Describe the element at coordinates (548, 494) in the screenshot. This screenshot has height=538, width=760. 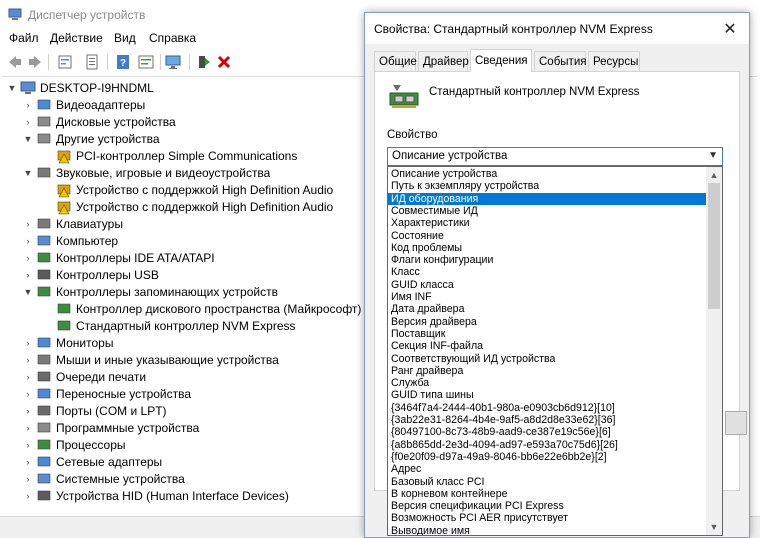
I see `dropdown-option: В корневом контейнере` at that location.